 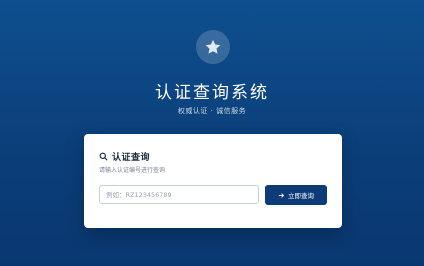 I want to click on query-button: 立即查询, so click(x=296, y=195).